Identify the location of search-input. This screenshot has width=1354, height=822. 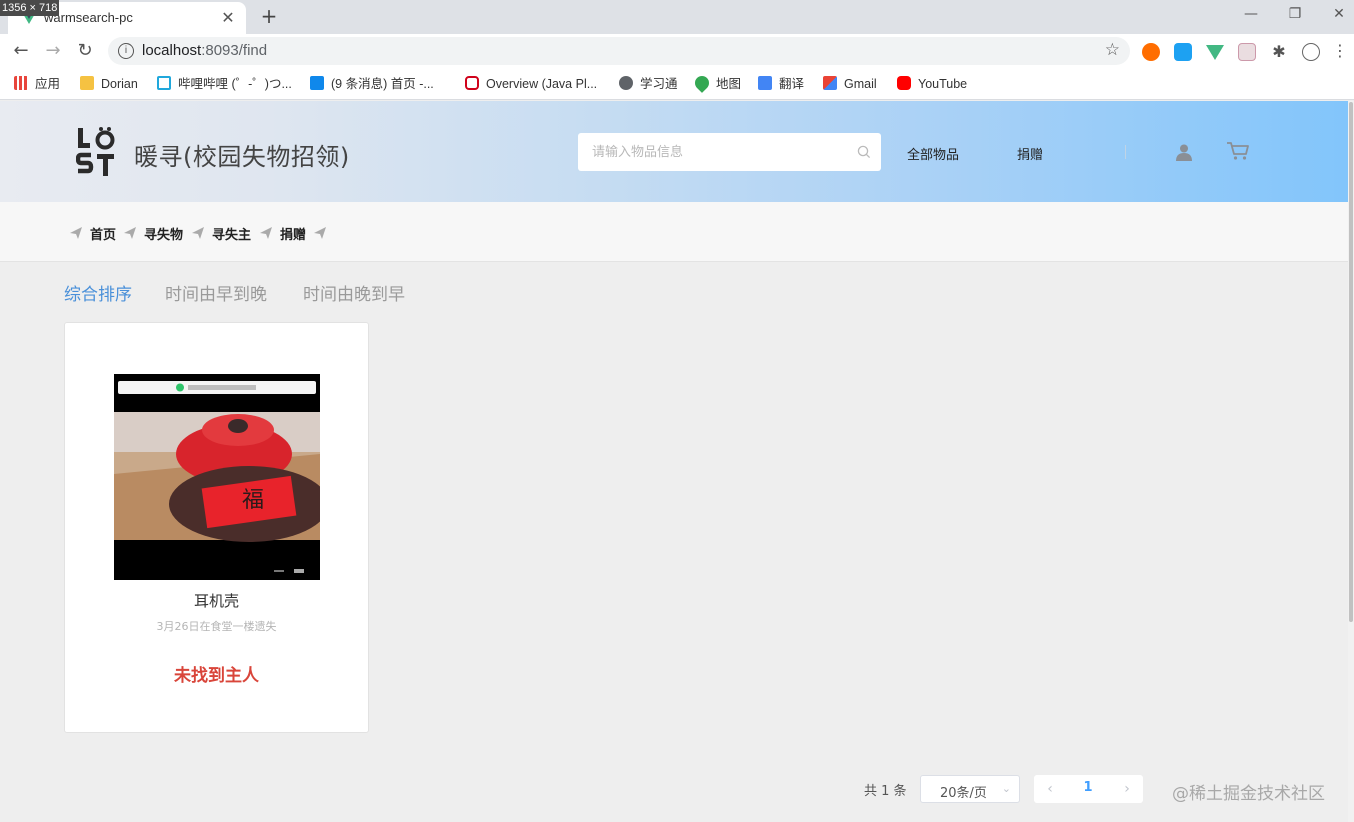
(713, 152).